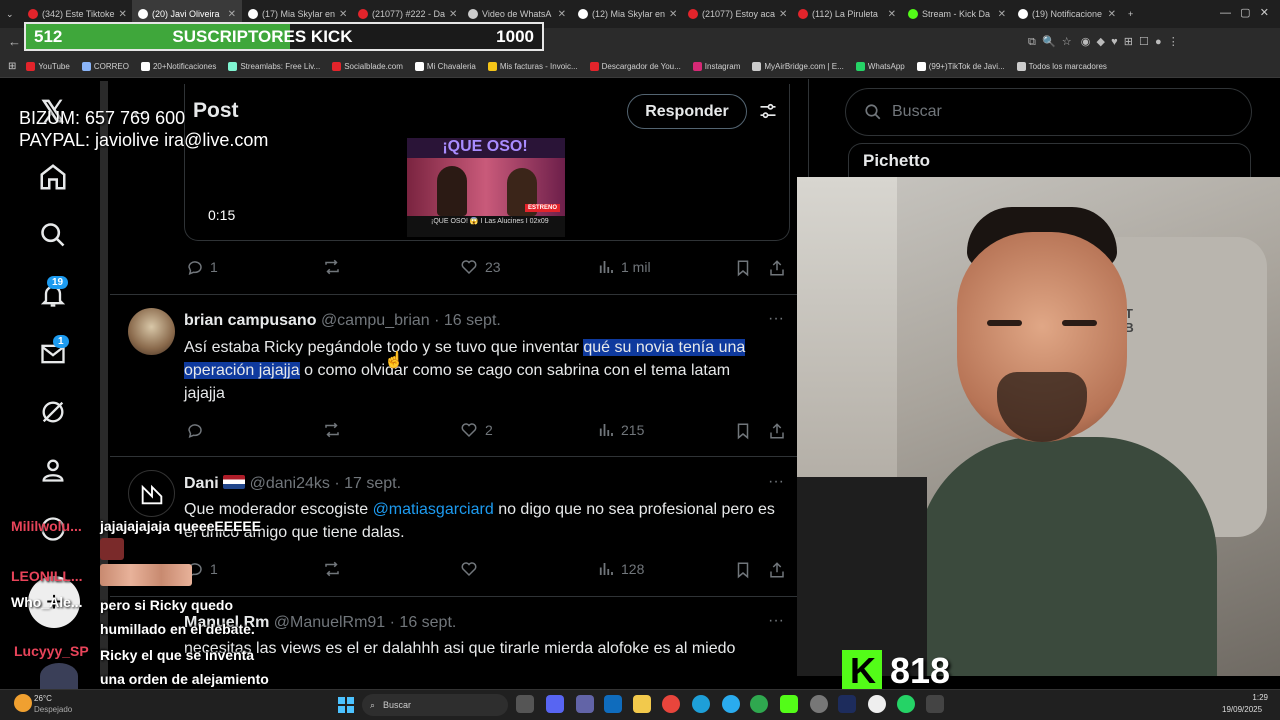 The image size is (1280, 720). What do you see at coordinates (104, 381) in the screenshot?
I see `scrollbar` at bounding box center [104, 381].